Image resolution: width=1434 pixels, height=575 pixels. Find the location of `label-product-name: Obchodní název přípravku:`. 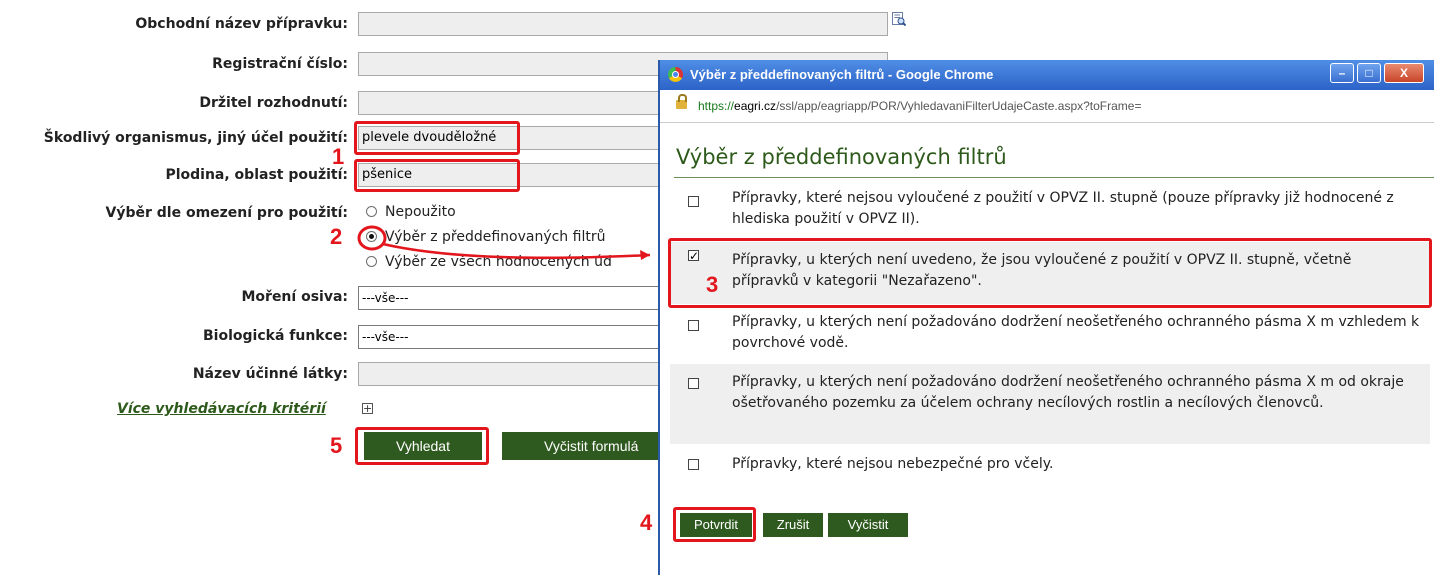

label-product-name: Obchodní název přípravku: is located at coordinates (241, 24).